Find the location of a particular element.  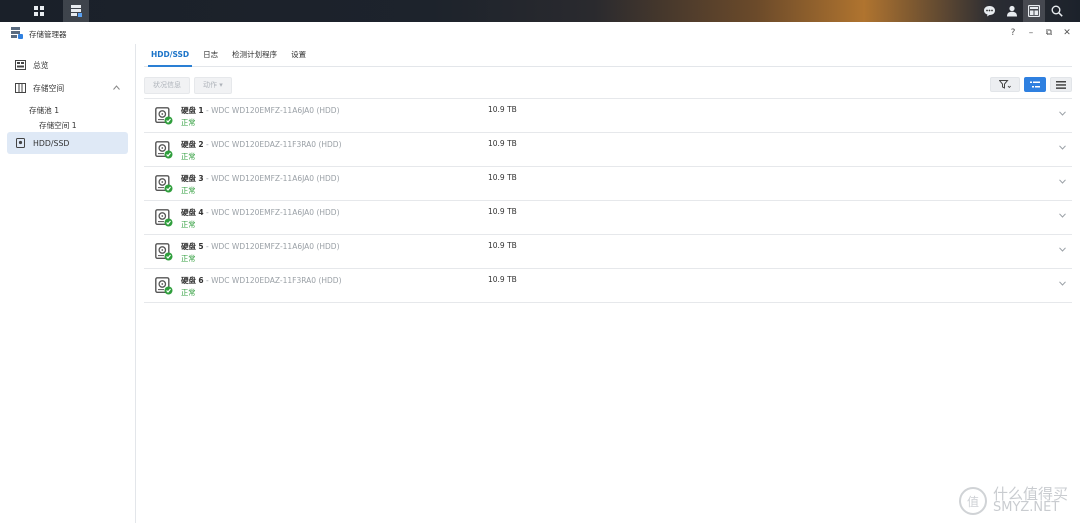

health-info-button: 状况信息 is located at coordinates (167, 85).